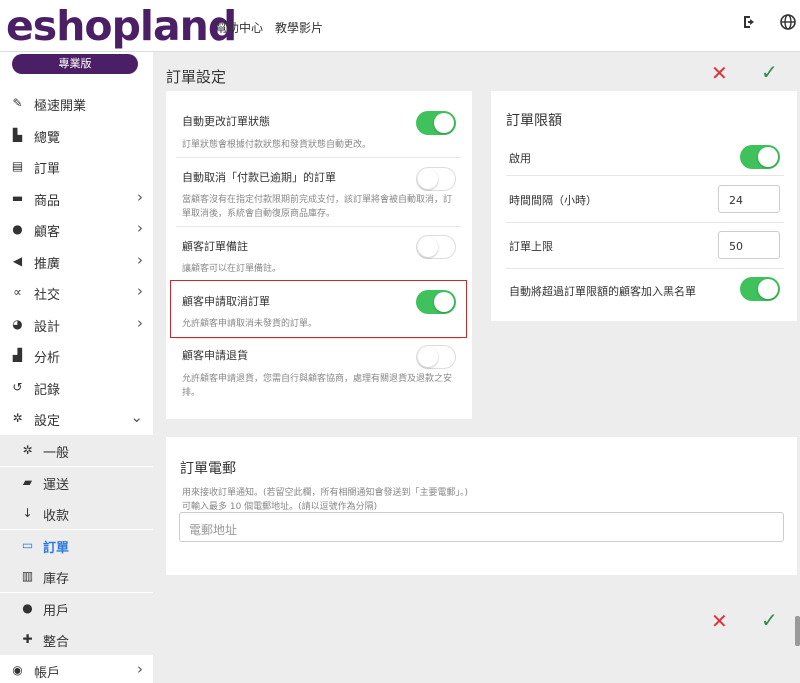 The width and height of the screenshot is (800, 683). I want to click on wand-icon: ✎, so click(17, 103).